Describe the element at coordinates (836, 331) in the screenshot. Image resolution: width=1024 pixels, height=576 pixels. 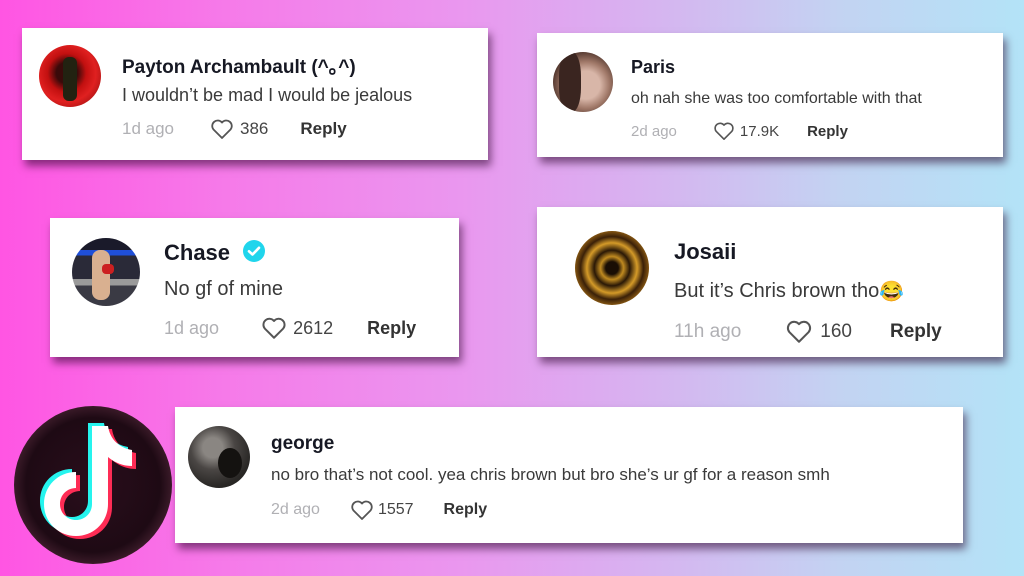
I see `like-count: 160` at that location.